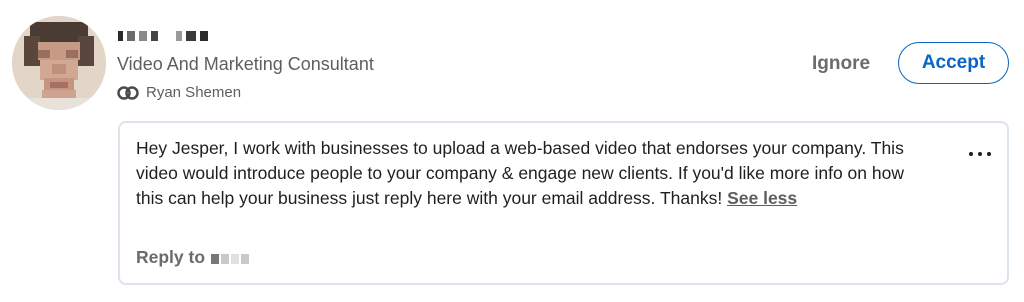 Image resolution: width=1024 pixels, height=302 pixels. Describe the element at coordinates (762, 198) in the screenshot. I see `see-less-link: See less` at that location.